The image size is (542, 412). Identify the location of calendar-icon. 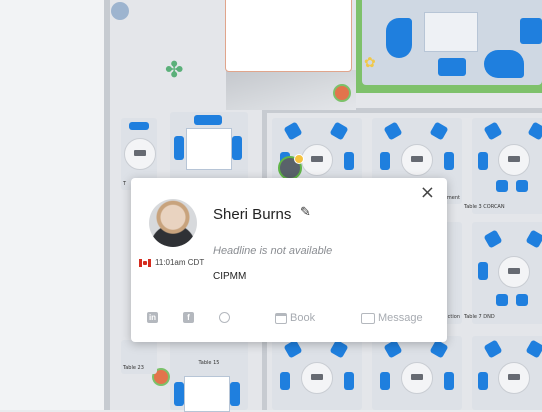
(281, 318).